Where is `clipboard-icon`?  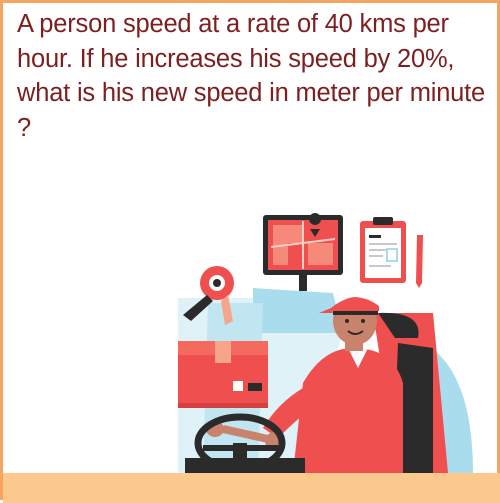
clipboard-icon is located at coordinates (391, 252).